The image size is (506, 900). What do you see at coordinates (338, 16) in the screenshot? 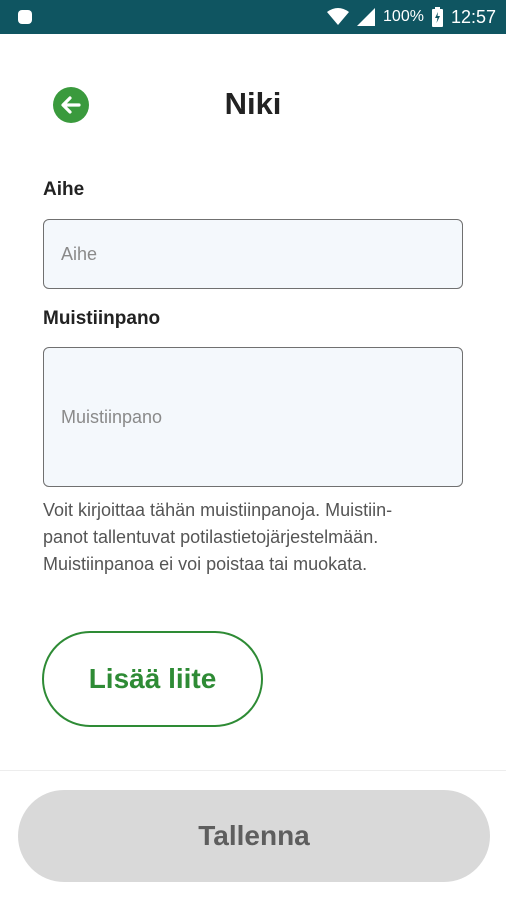
I see `wifi-icon` at bounding box center [338, 16].